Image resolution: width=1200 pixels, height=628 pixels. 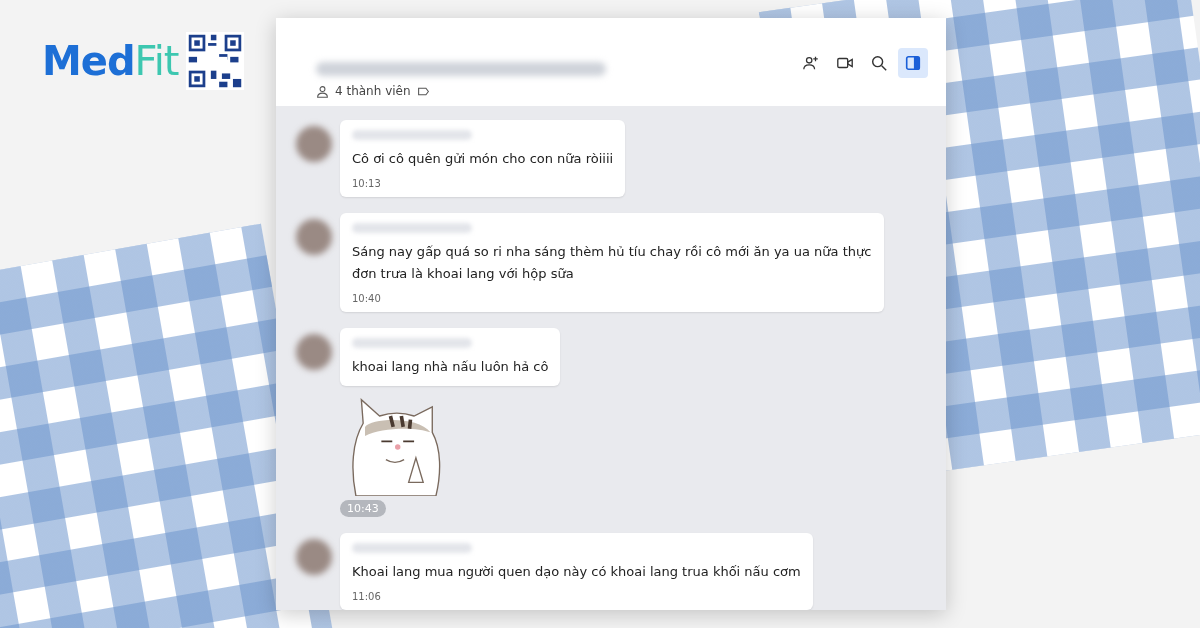 I want to click on message-text: Cô ơi cô quên gửi món cho con nữa ròiiii, so click(x=483, y=159).